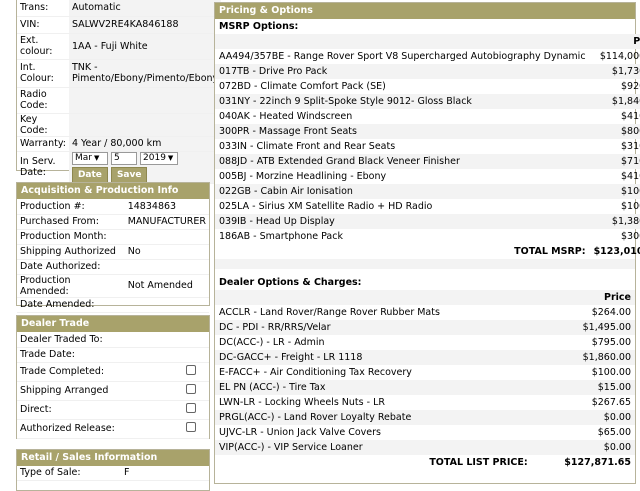 The width and height of the screenshot is (640, 491). I want to click on table-row: Date Authorized:, so click(113, 267).